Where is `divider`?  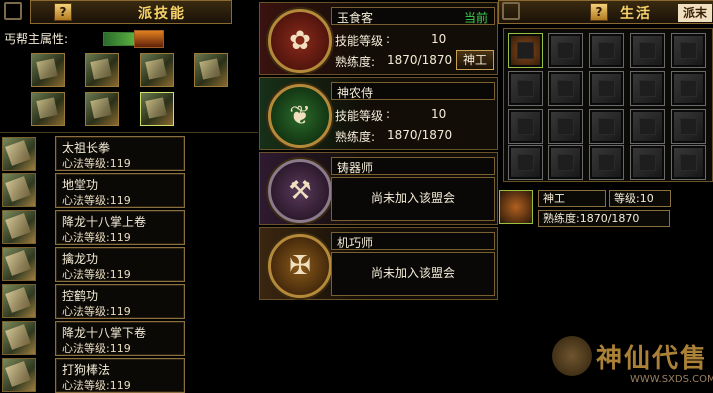
divider is located at coordinates (129, 132).